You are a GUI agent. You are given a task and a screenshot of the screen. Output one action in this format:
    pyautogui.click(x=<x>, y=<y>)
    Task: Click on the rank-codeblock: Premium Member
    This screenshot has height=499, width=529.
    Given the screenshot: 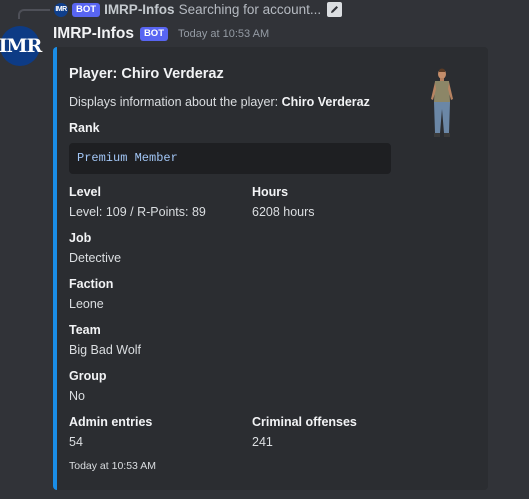 What is the action you would take?
    pyautogui.click(x=230, y=158)
    